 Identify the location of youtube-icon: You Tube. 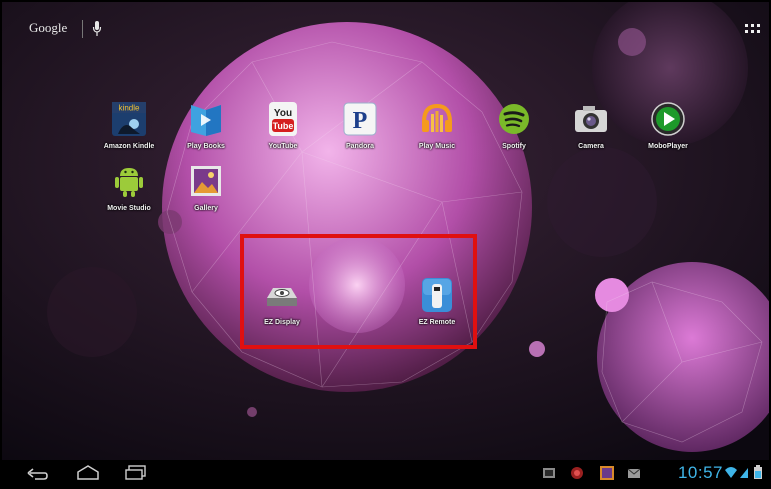
(283, 119).